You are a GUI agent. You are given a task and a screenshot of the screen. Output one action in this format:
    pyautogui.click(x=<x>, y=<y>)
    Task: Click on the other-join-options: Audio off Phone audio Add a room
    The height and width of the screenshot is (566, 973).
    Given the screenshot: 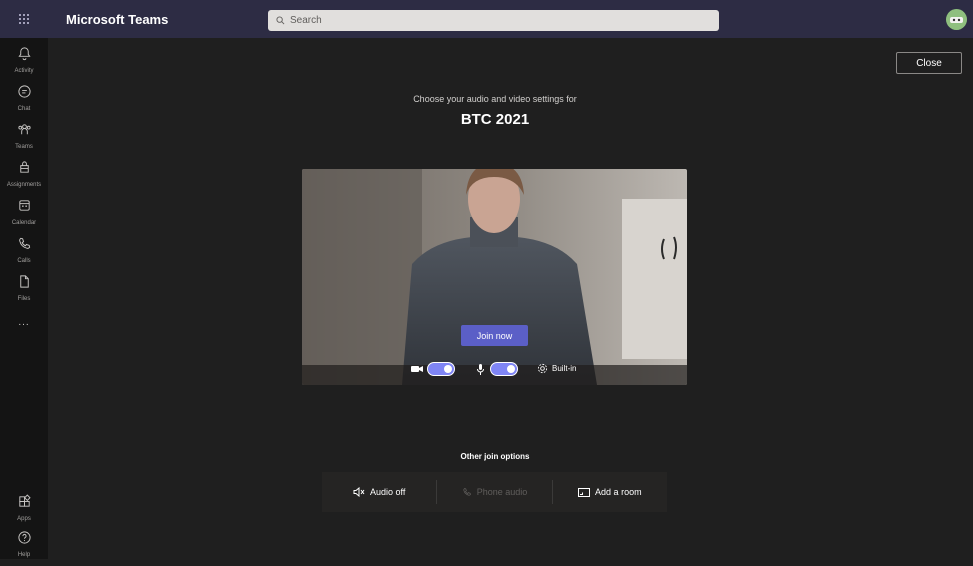 What is the action you would take?
    pyautogui.click(x=494, y=492)
    